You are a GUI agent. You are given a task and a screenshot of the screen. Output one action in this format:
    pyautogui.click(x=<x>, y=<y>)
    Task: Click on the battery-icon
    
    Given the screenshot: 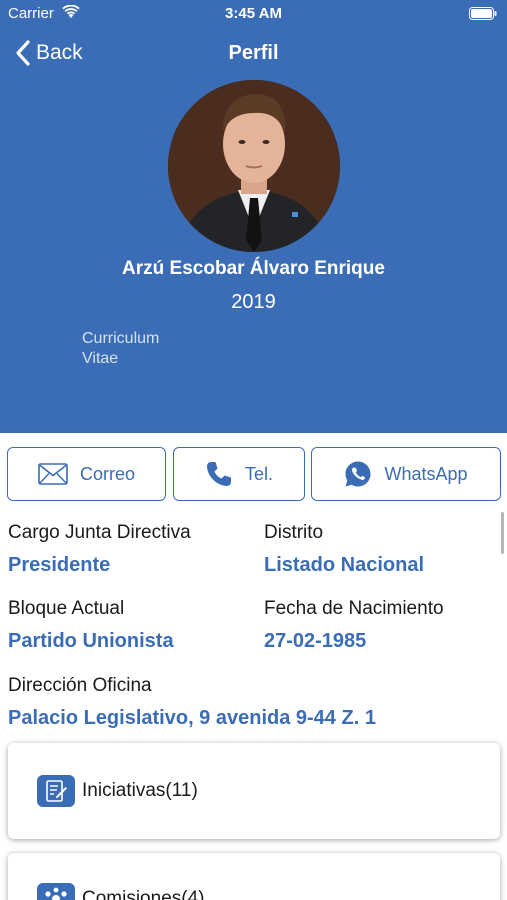 What is the action you would take?
    pyautogui.click(x=483, y=13)
    